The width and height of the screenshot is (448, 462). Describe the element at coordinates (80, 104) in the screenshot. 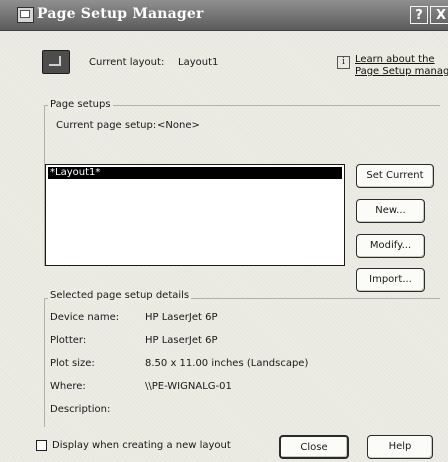

I see `page-setups-group-label: Page setups` at that location.